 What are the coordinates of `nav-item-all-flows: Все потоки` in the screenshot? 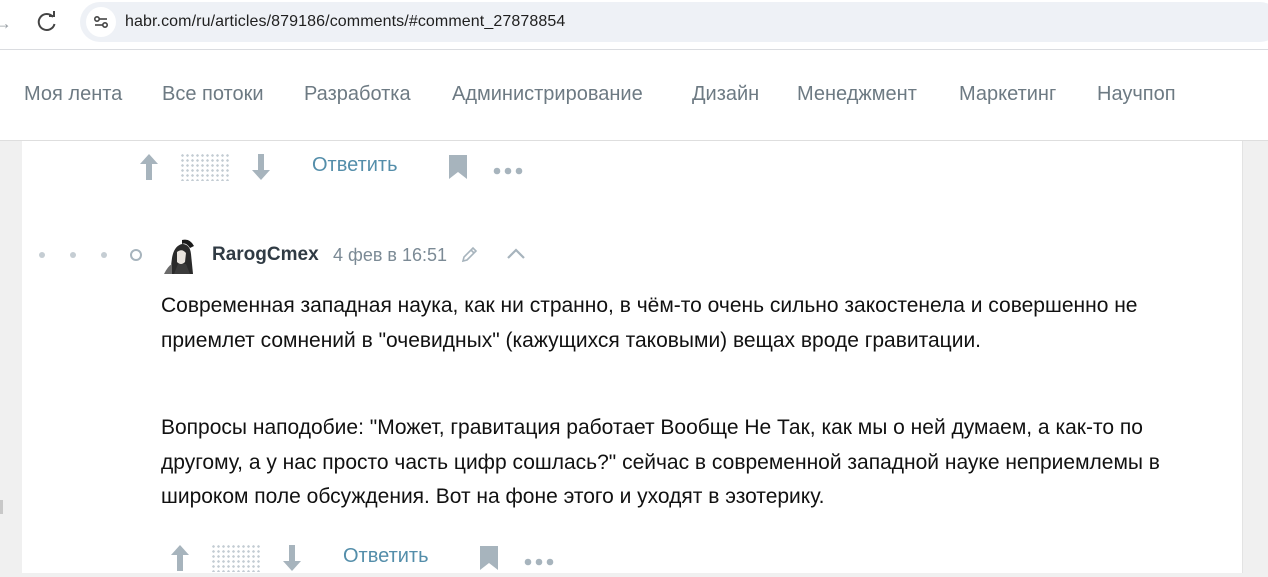 It's located at (213, 94).